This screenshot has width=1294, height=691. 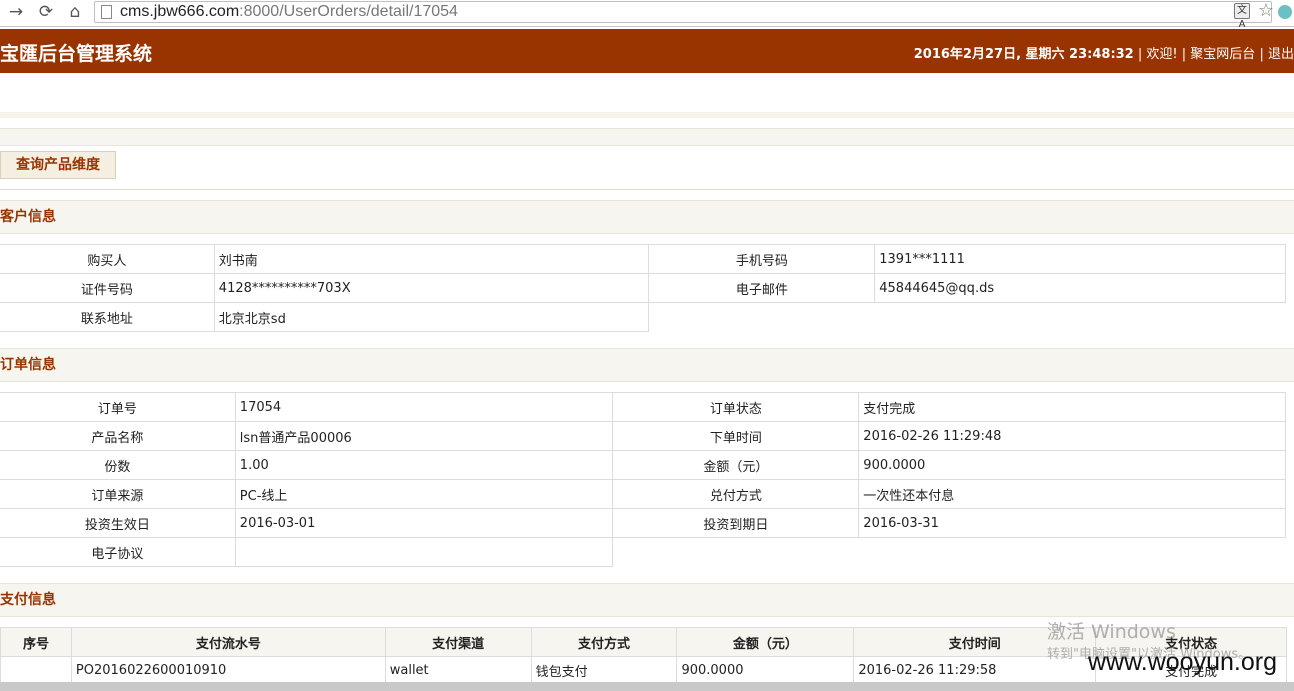 I want to click on start-date-label: 投资生效日, so click(x=118, y=523).